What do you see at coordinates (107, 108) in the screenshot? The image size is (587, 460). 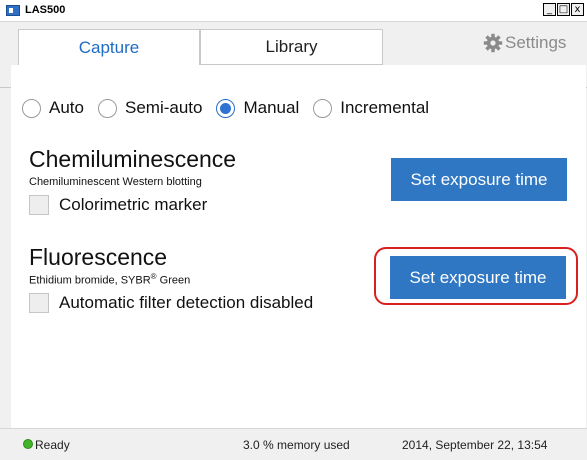 I see `radio-semi-auto` at bounding box center [107, 108].